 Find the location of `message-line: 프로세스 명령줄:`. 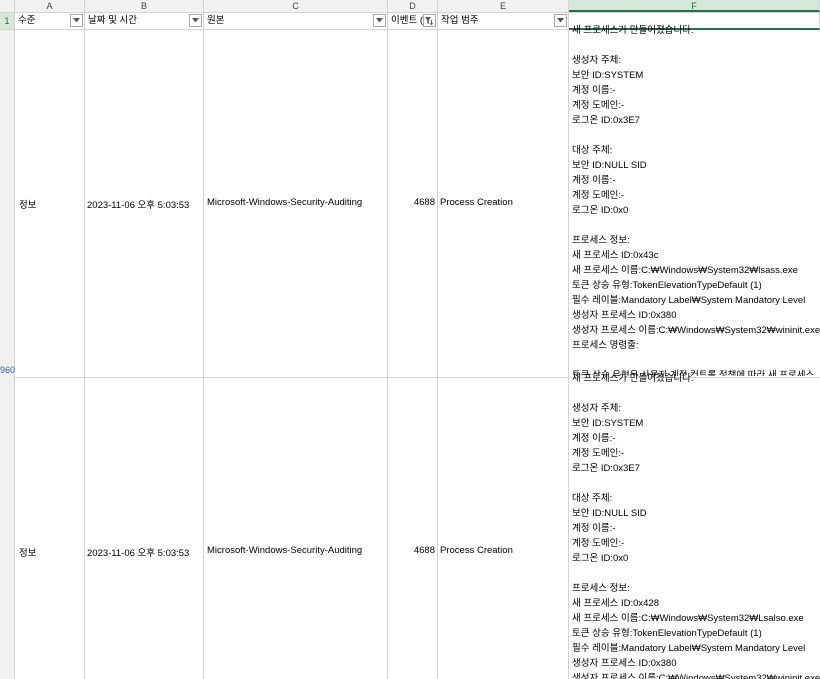

message-line: 프로세스 명령줄: is located at coordinates (605, 345).